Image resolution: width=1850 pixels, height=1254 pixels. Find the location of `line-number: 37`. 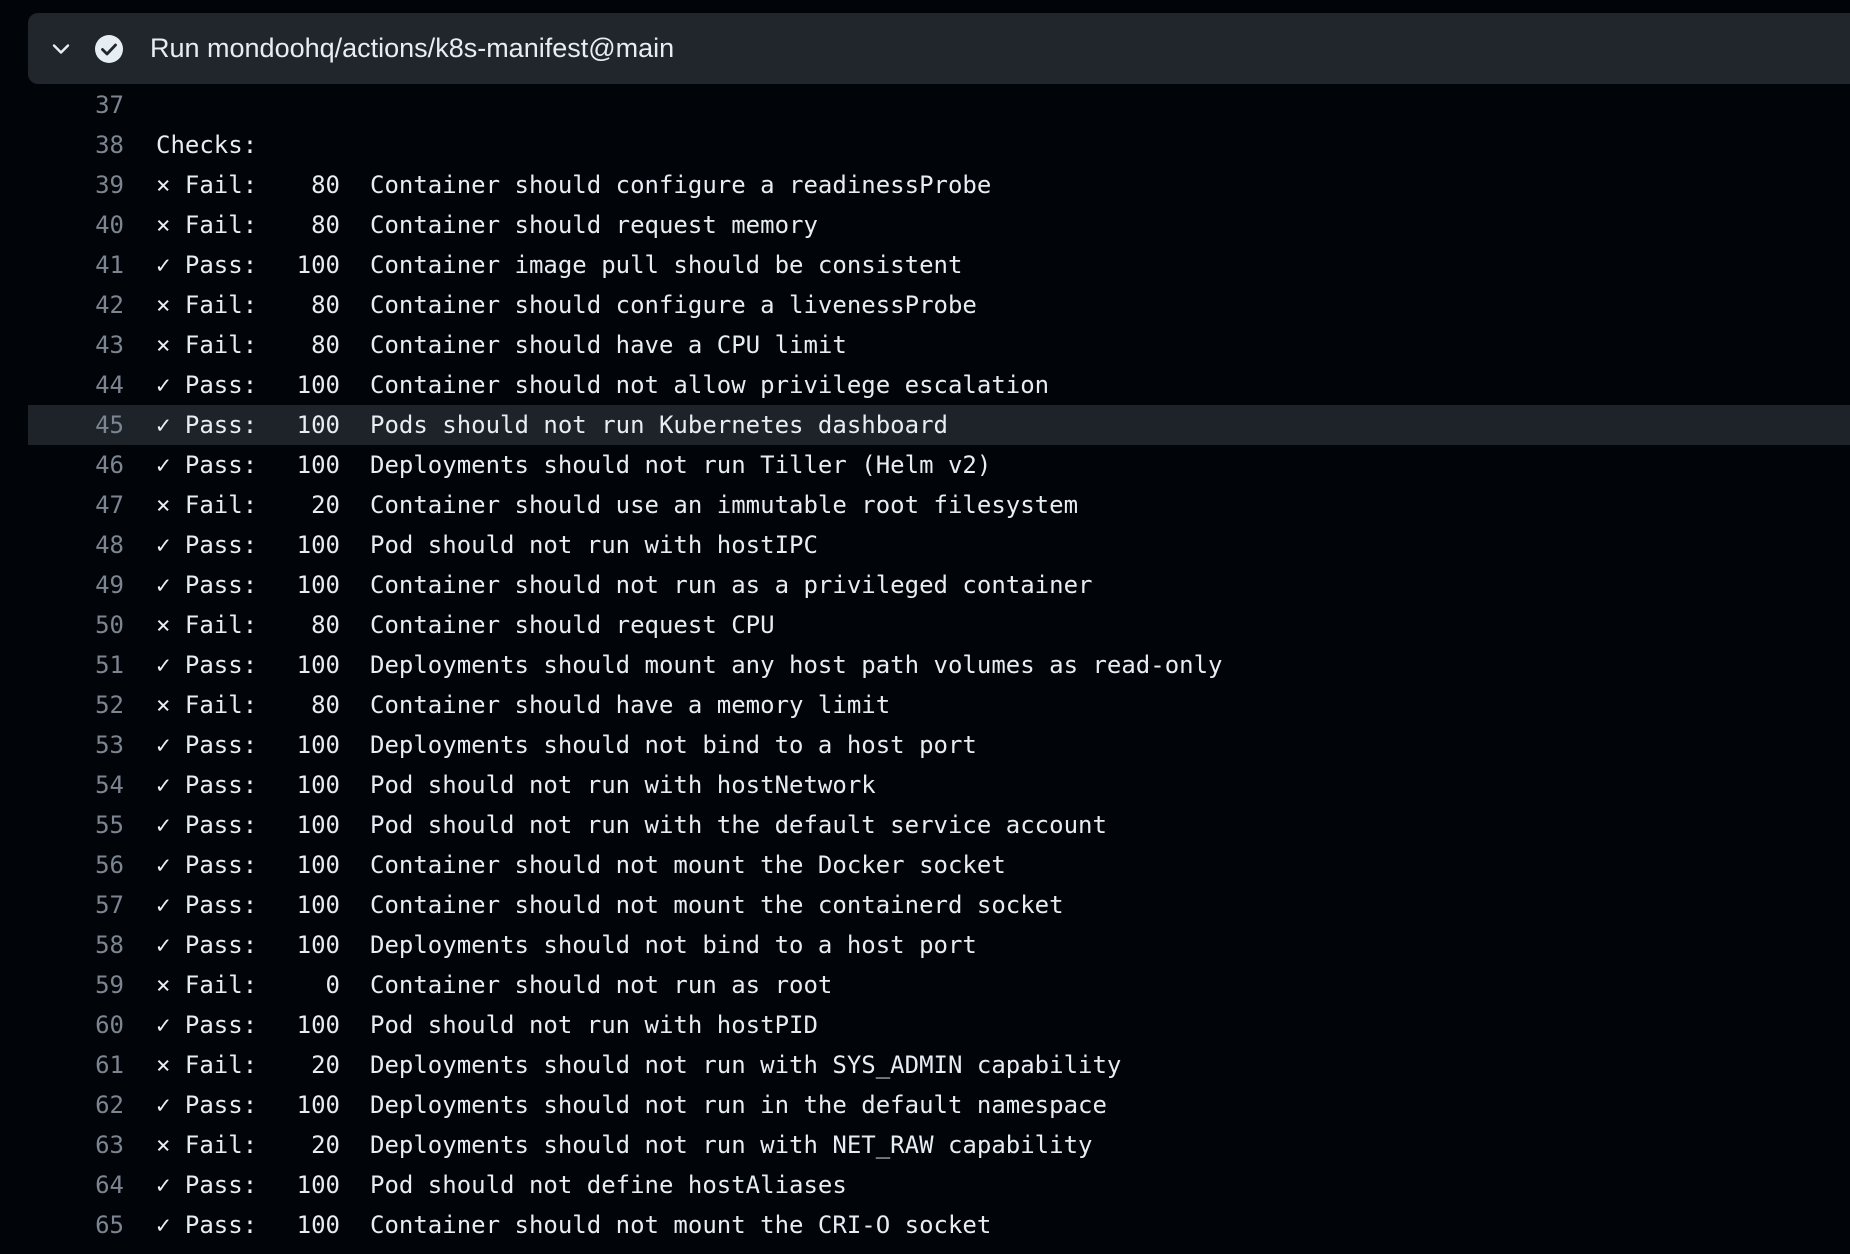

line-number: 37 is located at coordinates (76, 105).